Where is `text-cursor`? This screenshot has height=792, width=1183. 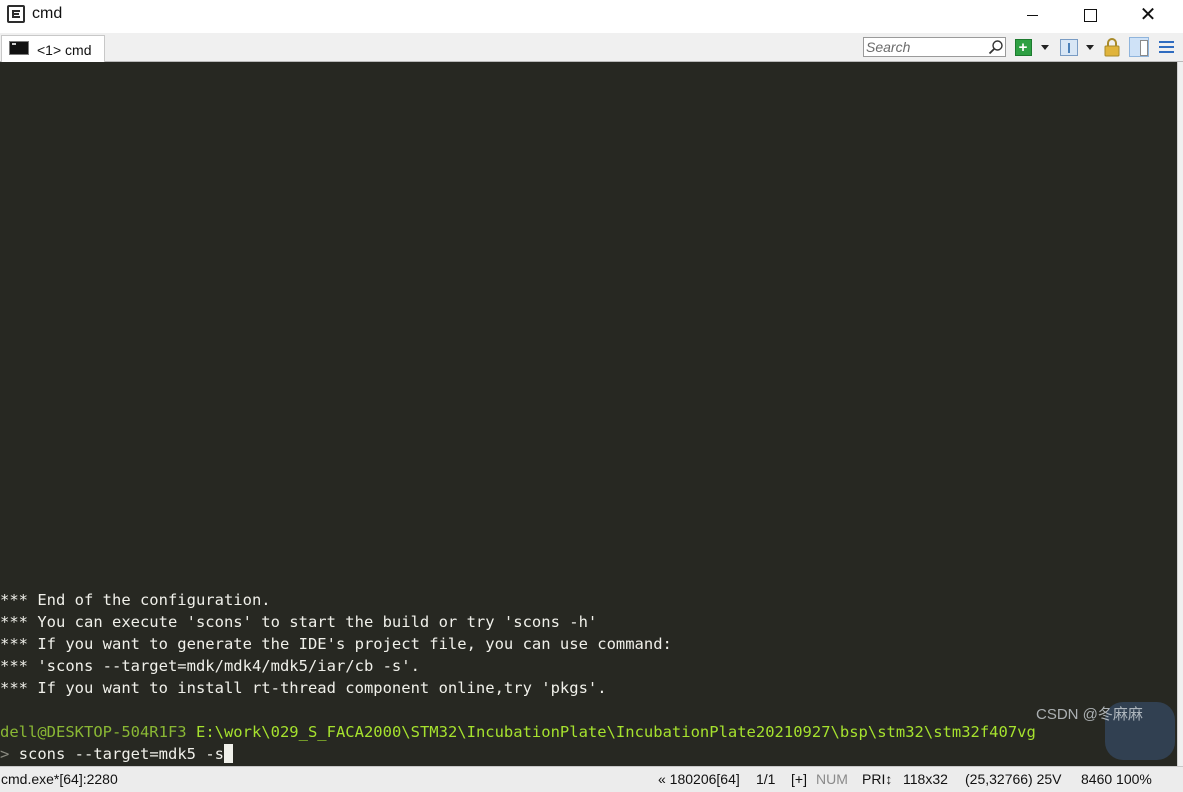
text-cursor is located at coordinates (228, 753).